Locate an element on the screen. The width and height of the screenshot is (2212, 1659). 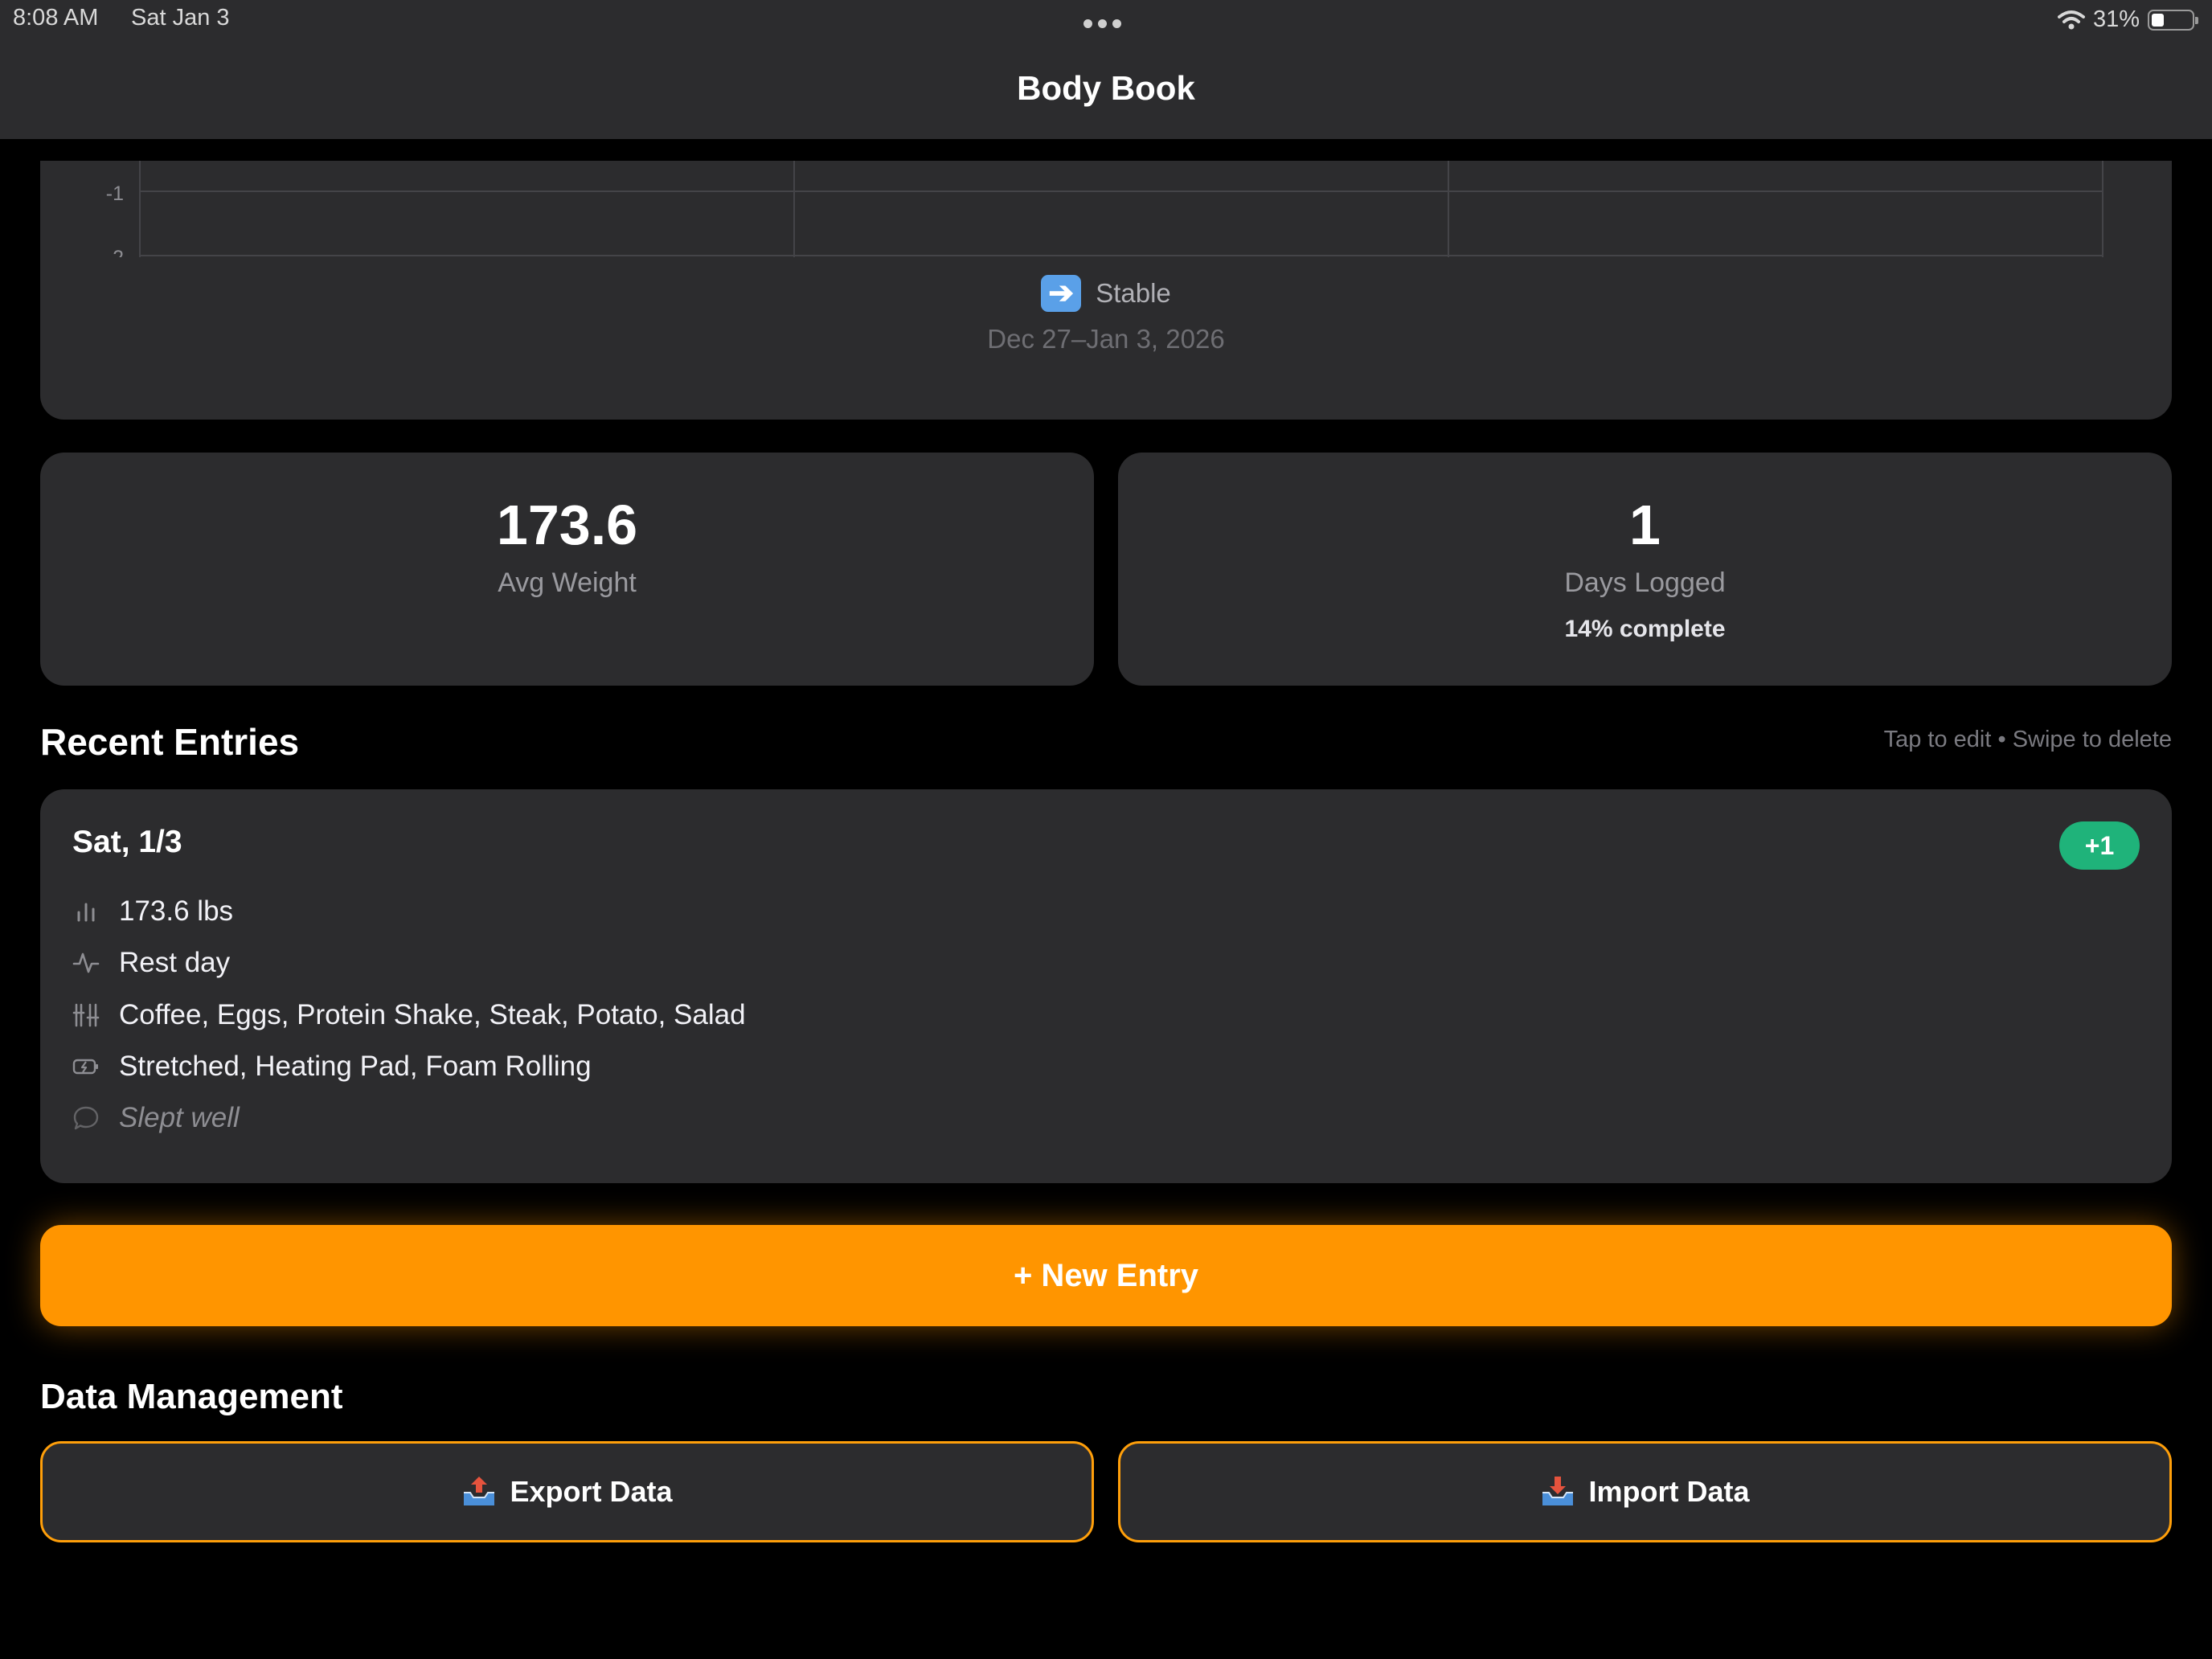
status-date: Sat Jan 3 is located at coordinates (180, 18).